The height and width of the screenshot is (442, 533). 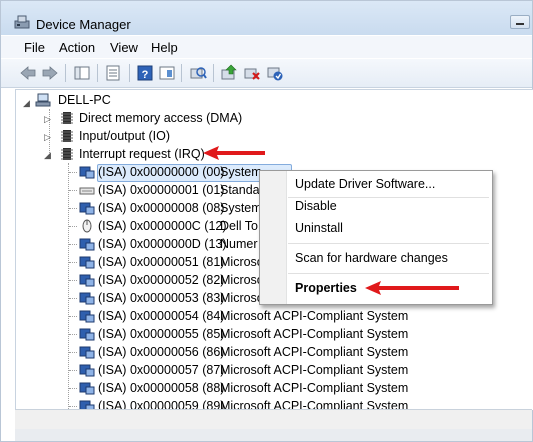 What do you see at coordinates (162, 244) in the screenshot?
I see `irq-item-id: (ISA) 0x0000000D (13)` at bounding box center [162, 244].